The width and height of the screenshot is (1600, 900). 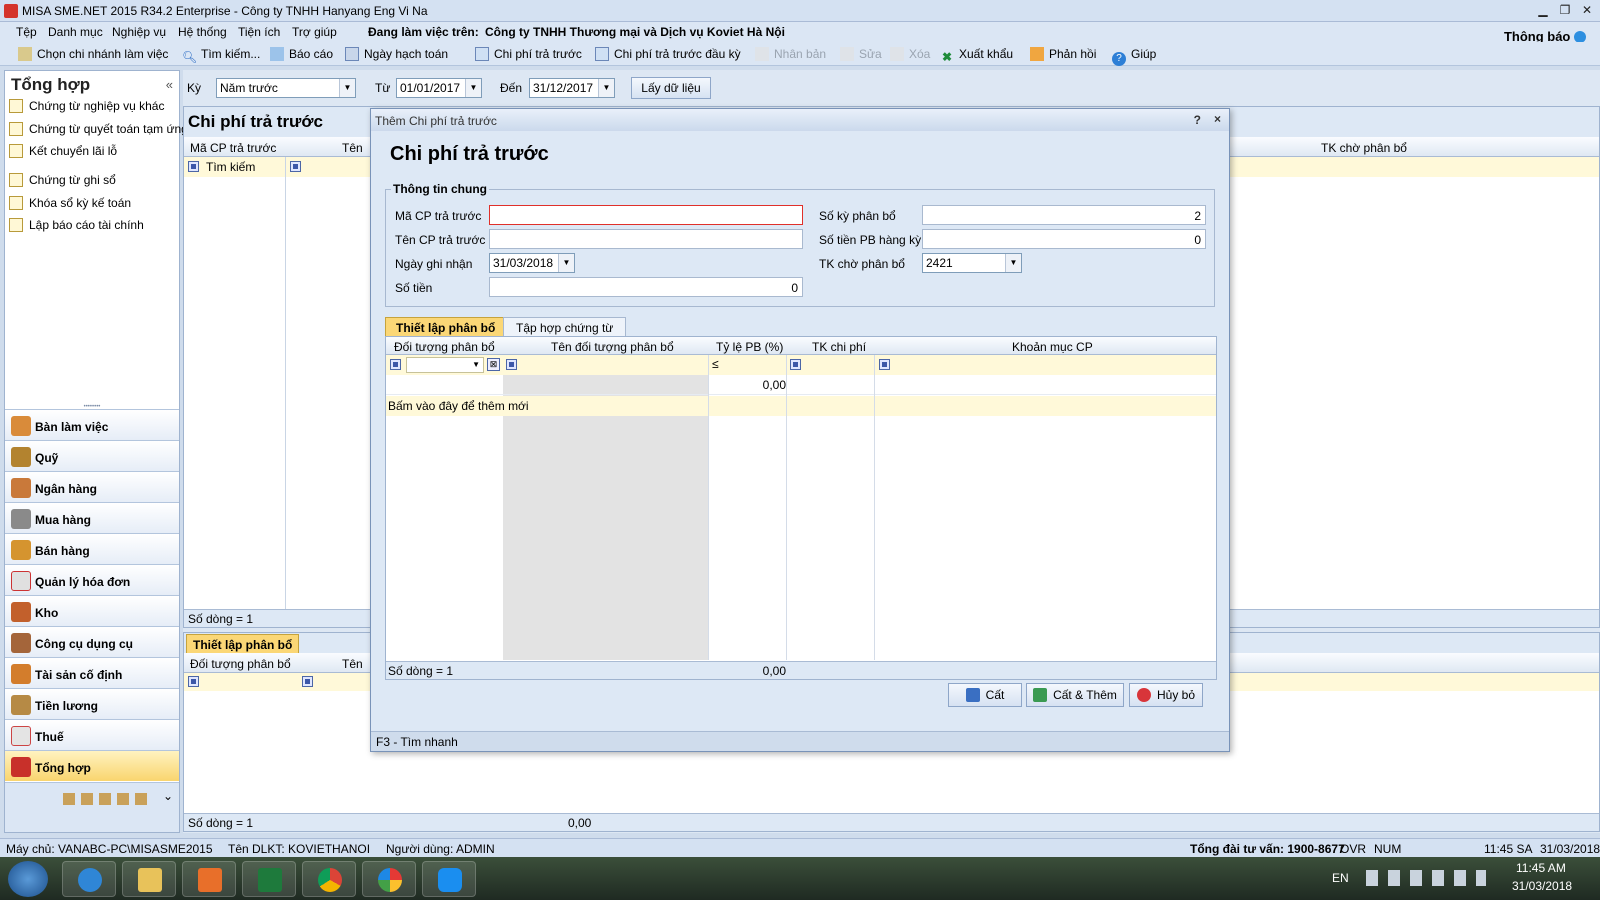 What do you see at coordinates (762, 385) in the screenshot?
I see `row-percent: 0,00` at bounding box center [762, 385].